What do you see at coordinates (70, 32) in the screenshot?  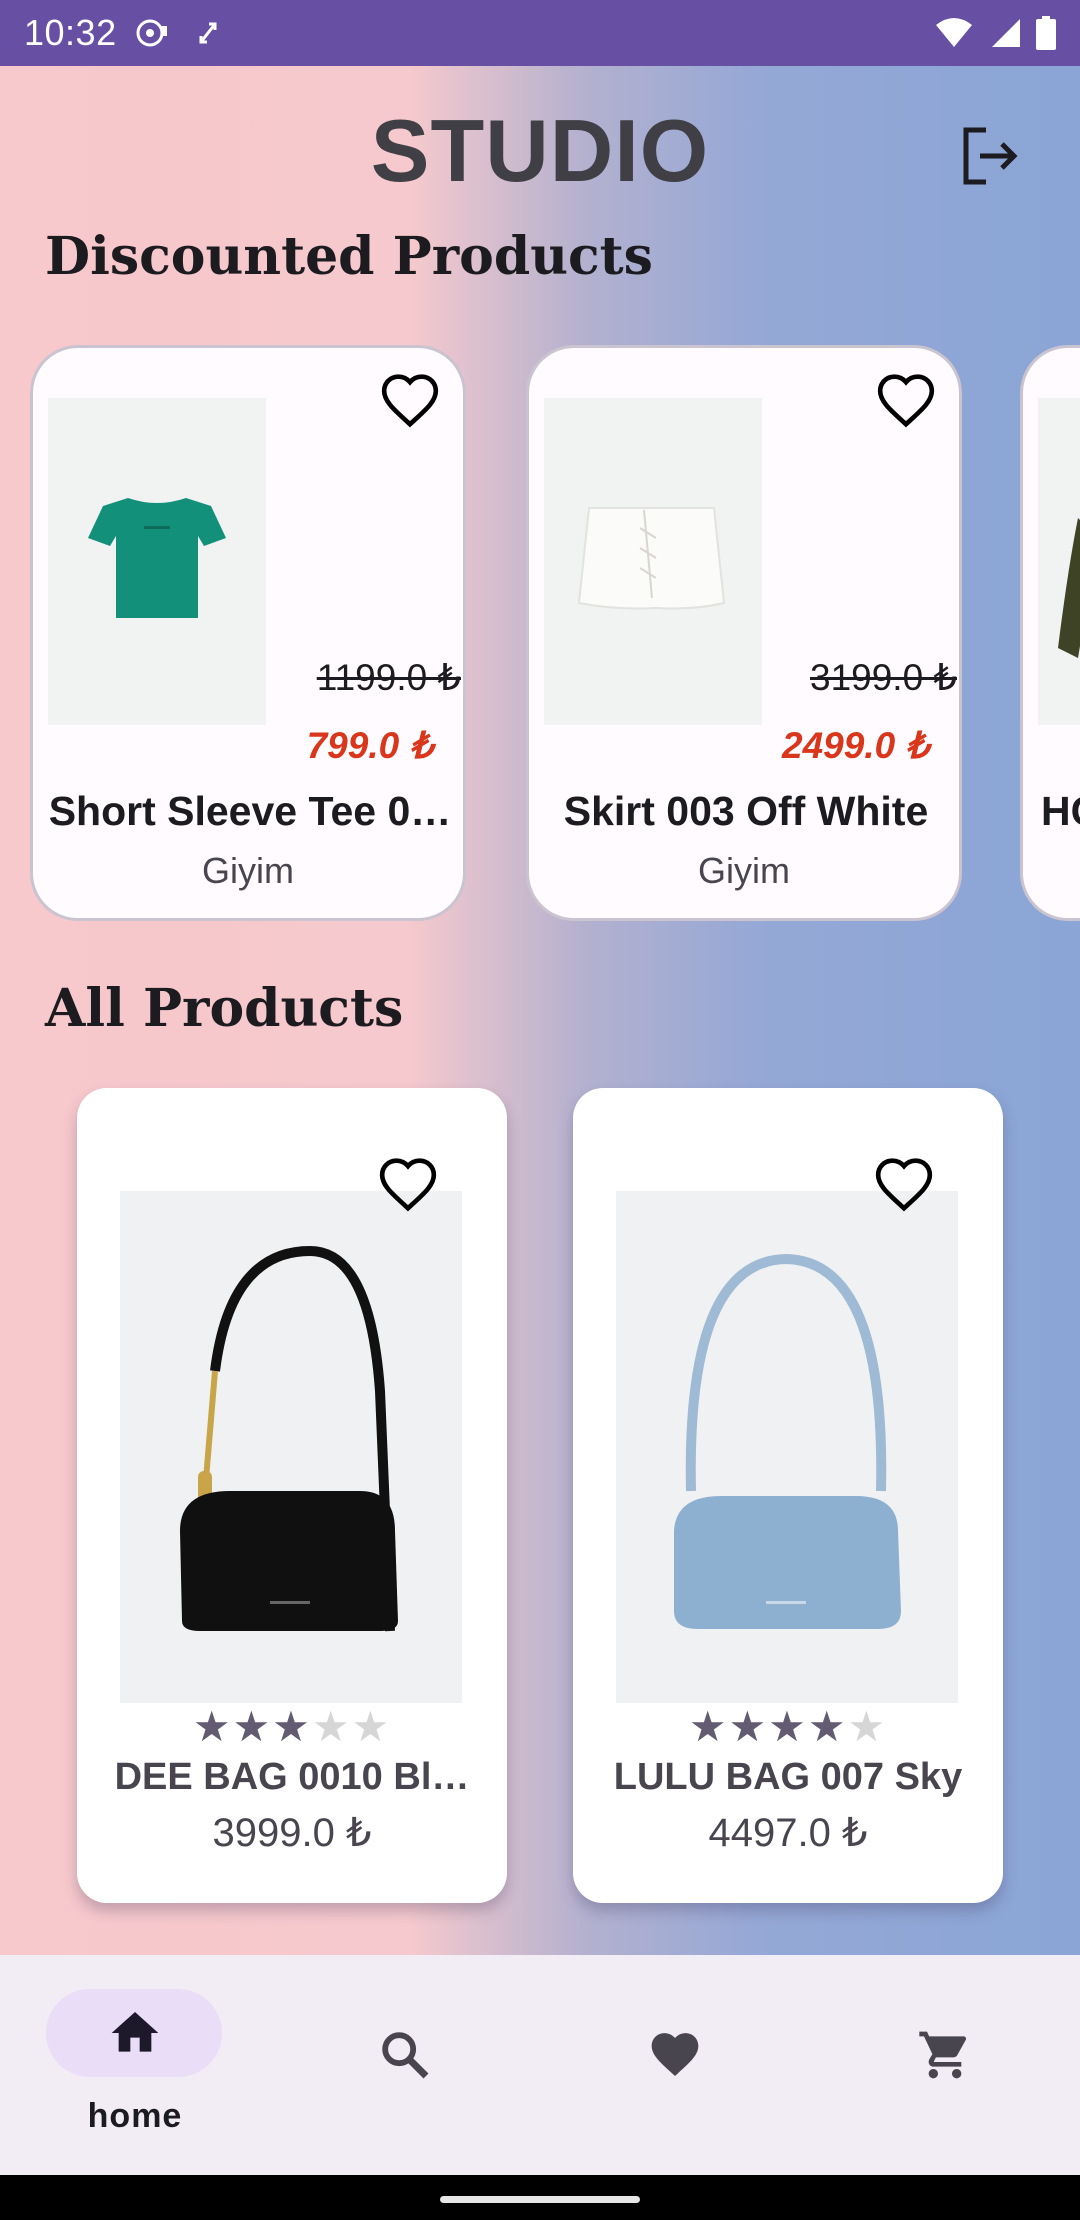 I see `status-time: 10:32` at bounding box center [70, 32].